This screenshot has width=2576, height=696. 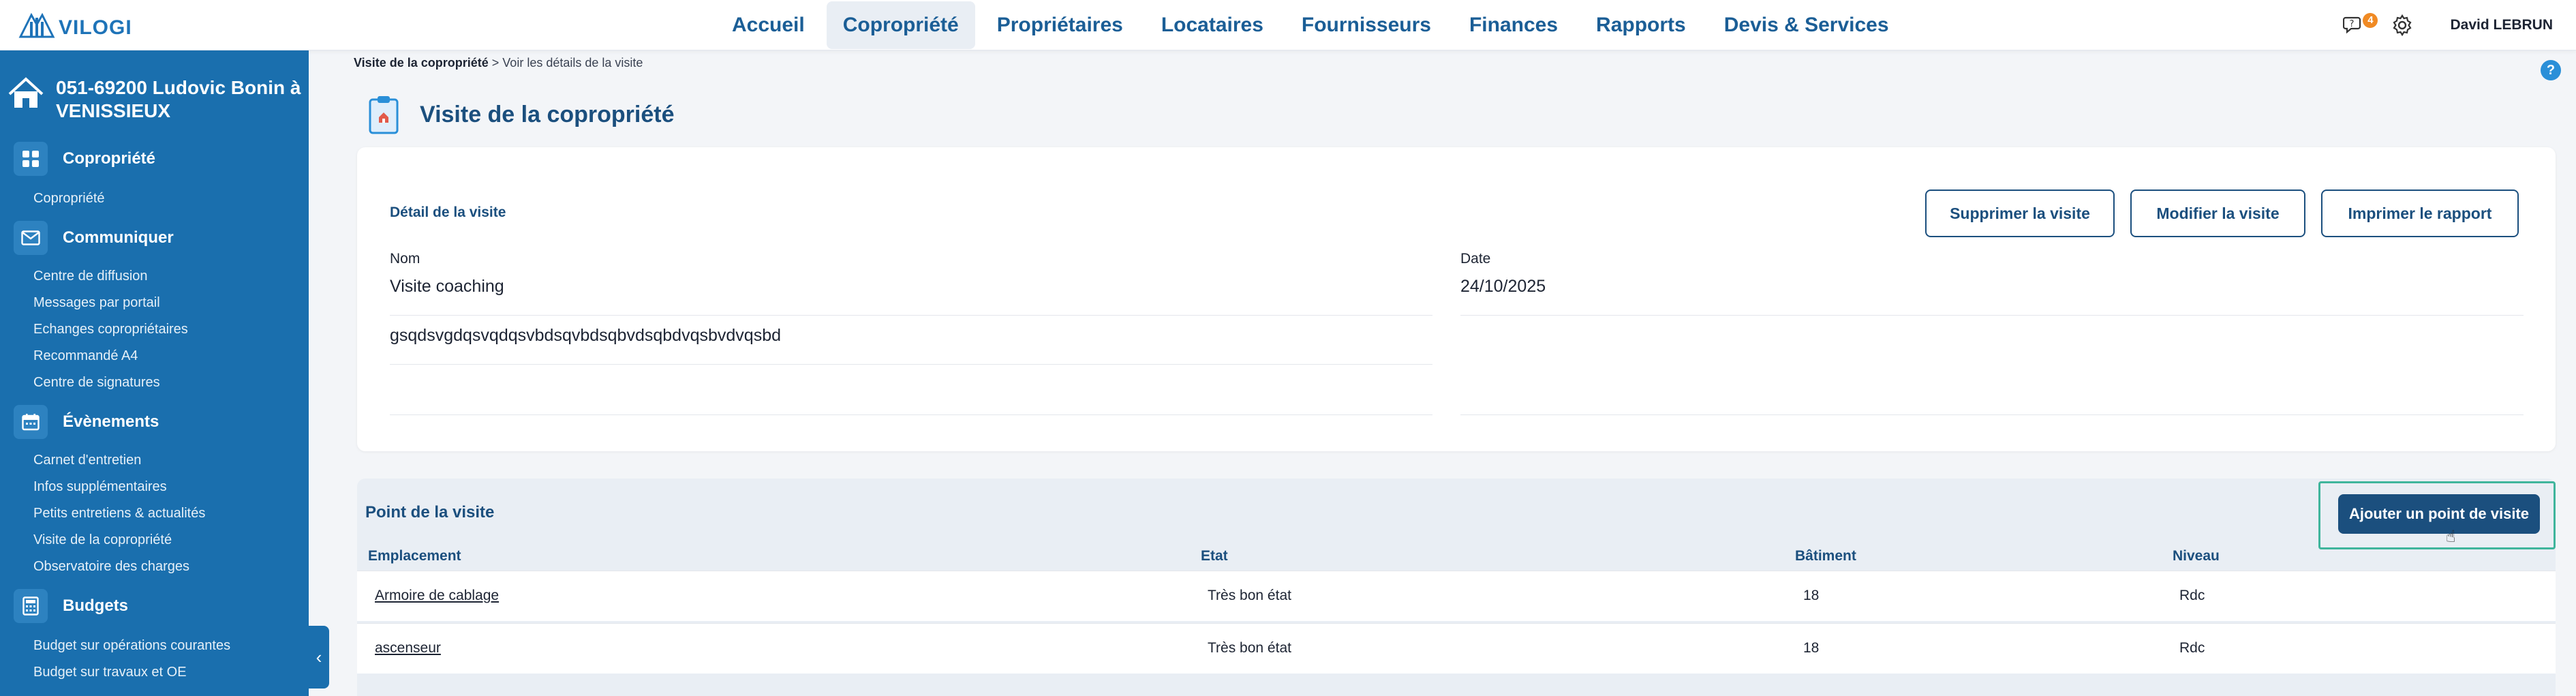 What do you see at coordinates (447, 286) in the screenshot?
I see `name-value: Visite coaching` at bounding box center [447, 286].